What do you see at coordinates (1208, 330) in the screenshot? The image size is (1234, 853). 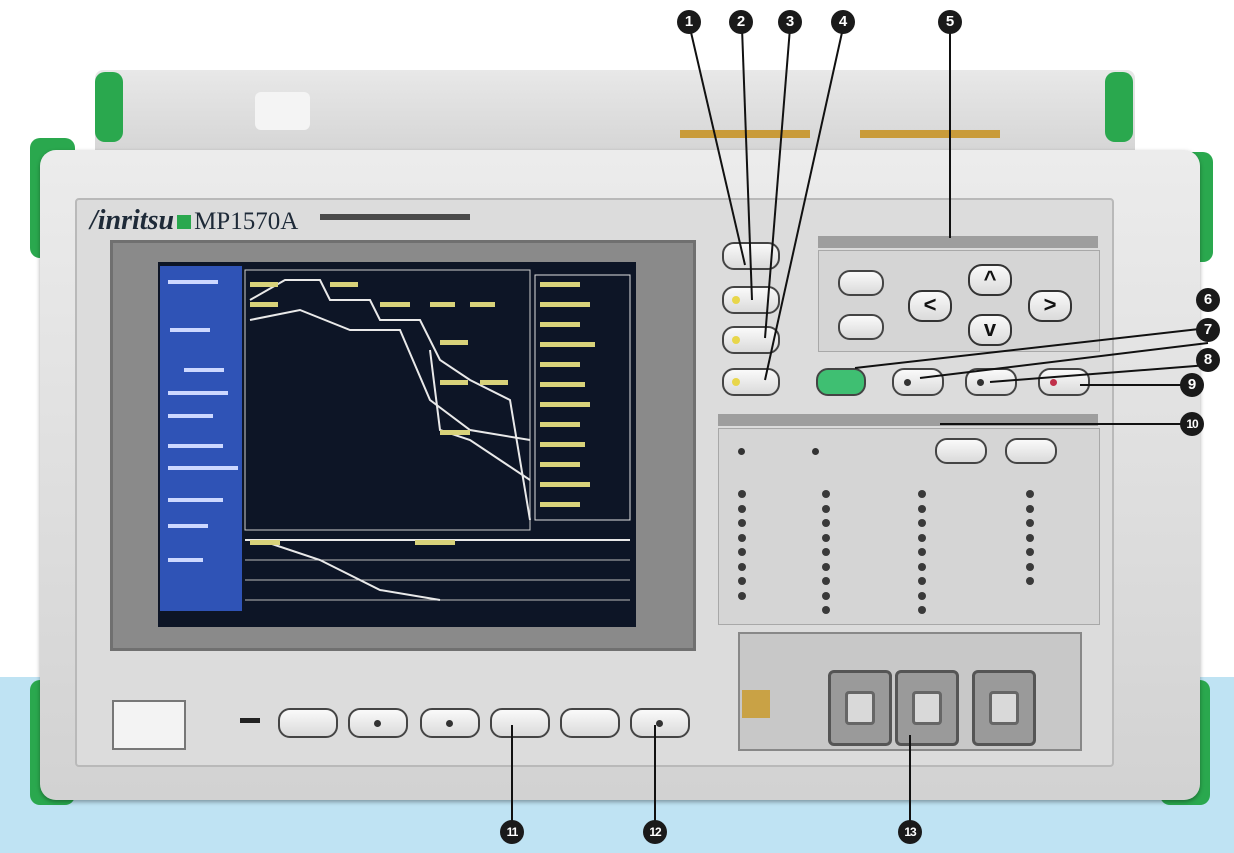 I see `callout-7: 7` at bounding box center [1208, 330].